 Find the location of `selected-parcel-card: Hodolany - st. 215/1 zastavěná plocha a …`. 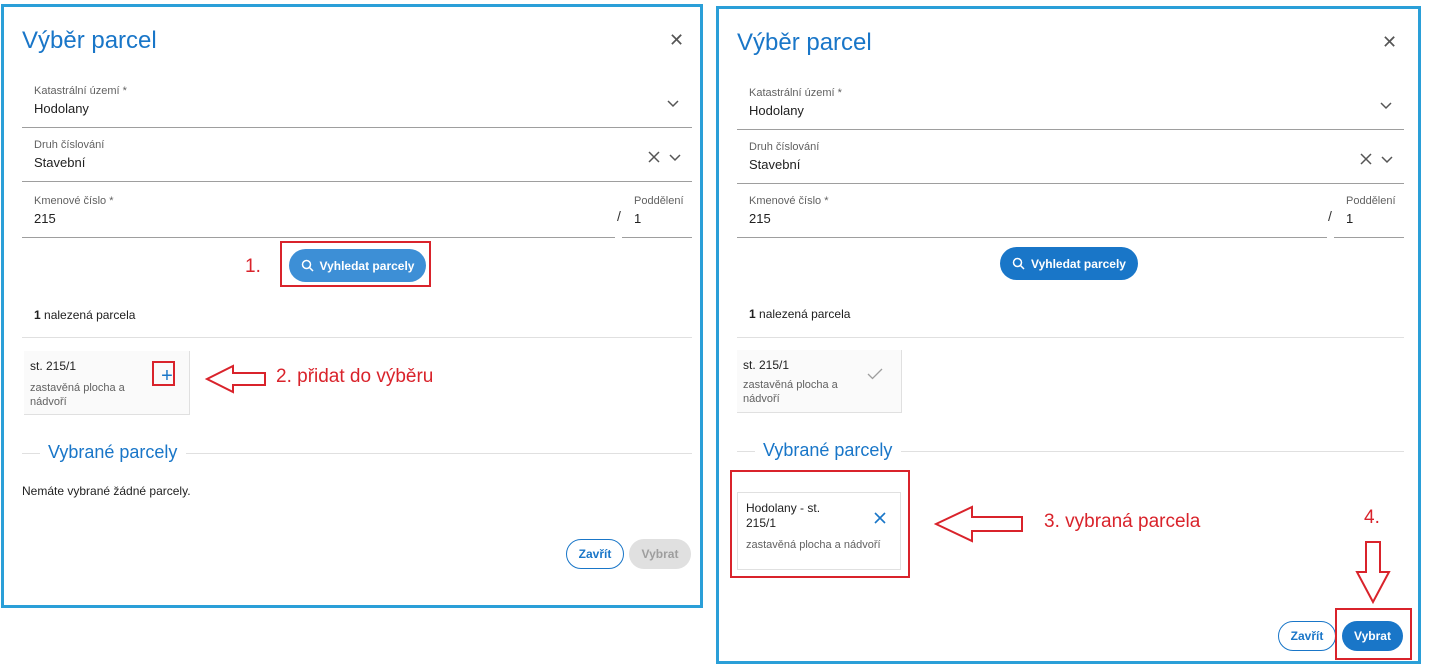

selected-parcel-card: Hodolany - st. 215/1 zastavěná plocha a … is located at coordinates (819, 531).